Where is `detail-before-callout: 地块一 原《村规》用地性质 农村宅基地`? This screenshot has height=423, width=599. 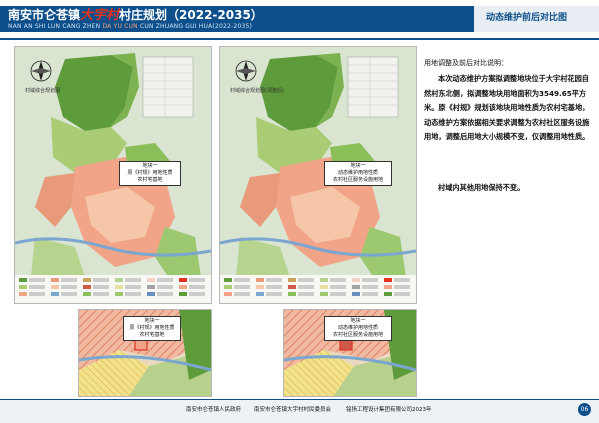 detail-before-callout: 地块一 原《村规》用地性质 农村宅基地 is located at coordinates (152, 328).